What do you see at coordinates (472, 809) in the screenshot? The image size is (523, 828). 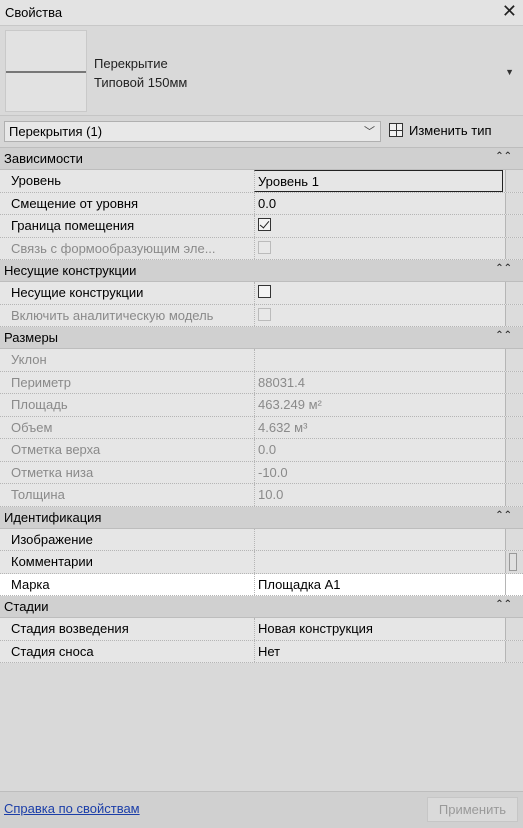 I see `apply-button: Применить` at bounding box center [472, 809].